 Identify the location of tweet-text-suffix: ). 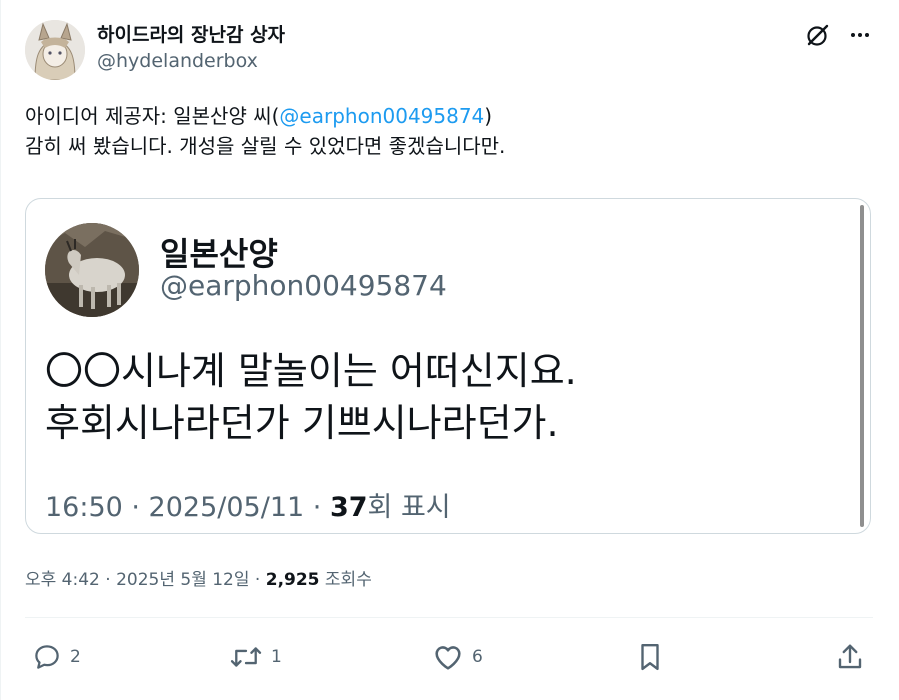
(488, 116).